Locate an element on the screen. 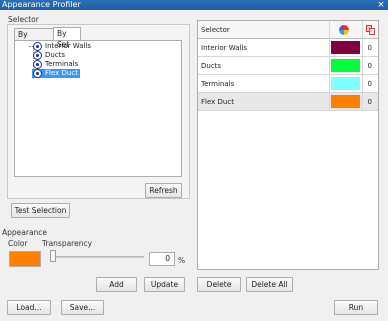  grid-row-interior-walls: Interior Walls 0 is located at coordinates (288, 48).